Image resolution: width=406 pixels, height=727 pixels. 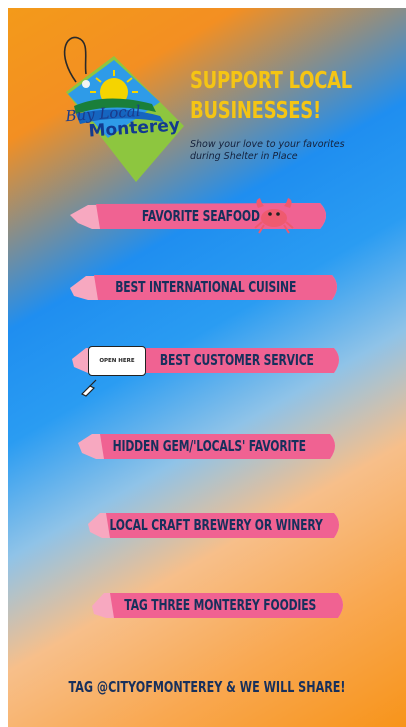 What do you see at coordinates (271, 96) in the screenshot?
I see `headline: SUPPORT LOCAL BUSINESSES!` at bounding box center [271, 96].